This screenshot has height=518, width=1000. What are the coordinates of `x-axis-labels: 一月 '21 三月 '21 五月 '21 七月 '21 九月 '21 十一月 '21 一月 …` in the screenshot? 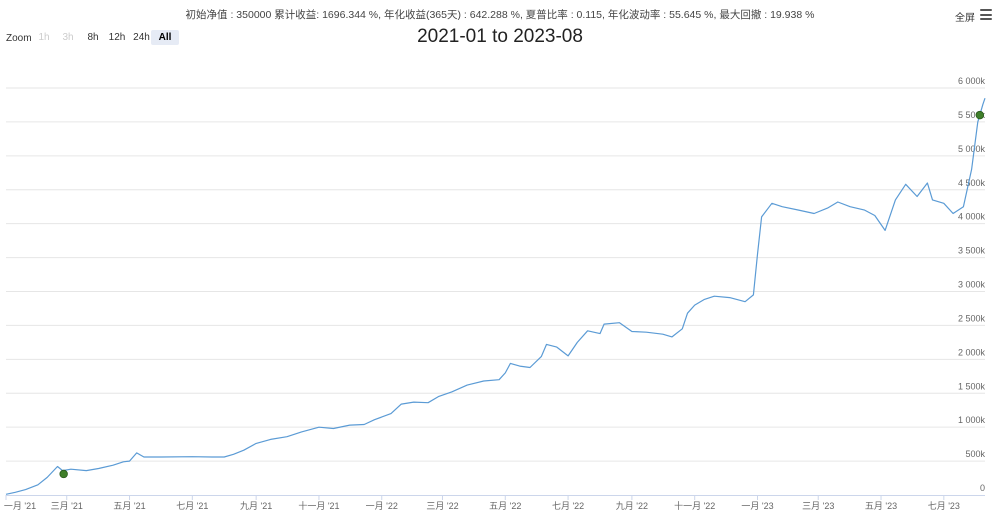 It's located at (482, 505).